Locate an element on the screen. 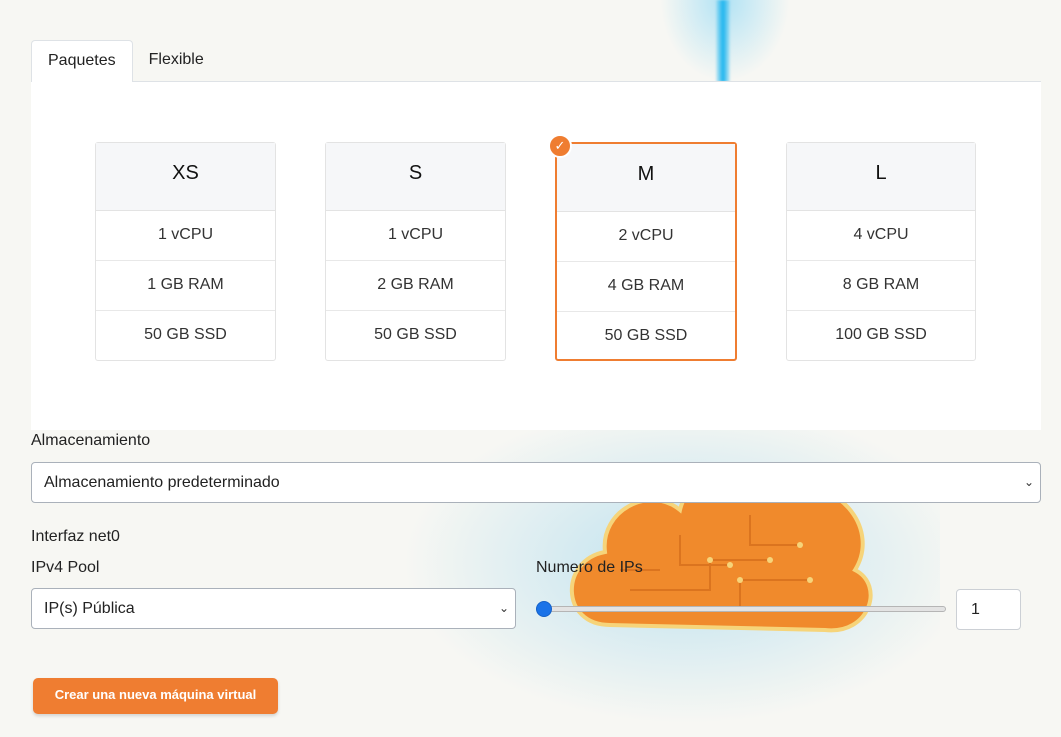  ipv4-pool-select: IP(s) Pública ⌄ is located at coordinates (273, 608).